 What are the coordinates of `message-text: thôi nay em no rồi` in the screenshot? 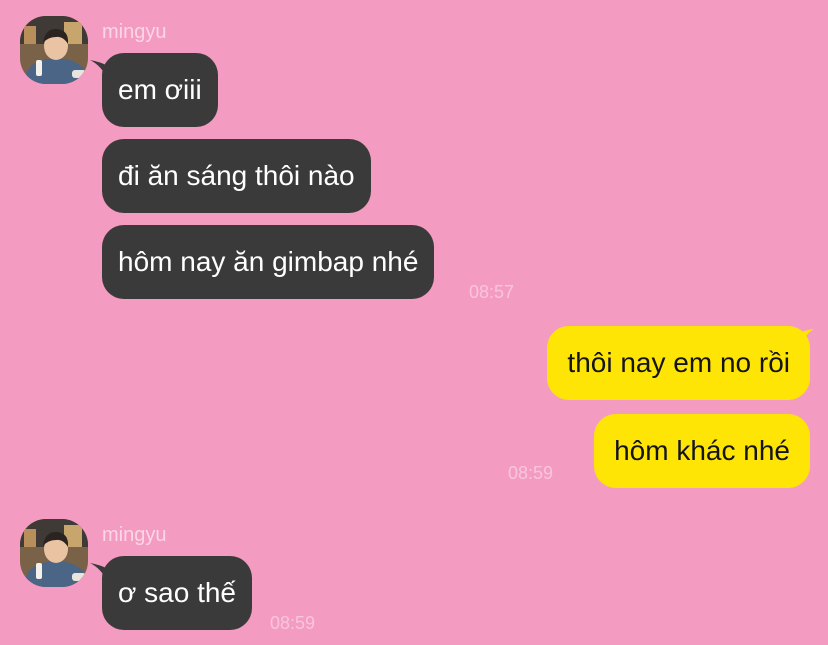 It's located at (678, 362).